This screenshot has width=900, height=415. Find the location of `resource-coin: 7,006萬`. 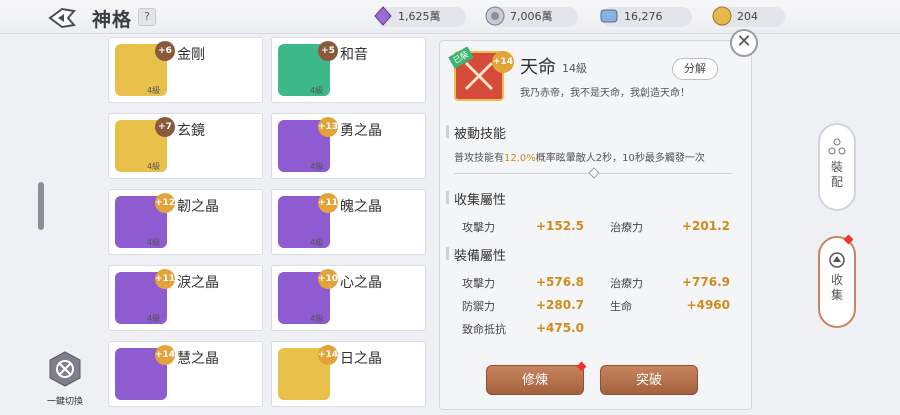

resource-coin: 7,006萬 is located at coordinates (531, 16).